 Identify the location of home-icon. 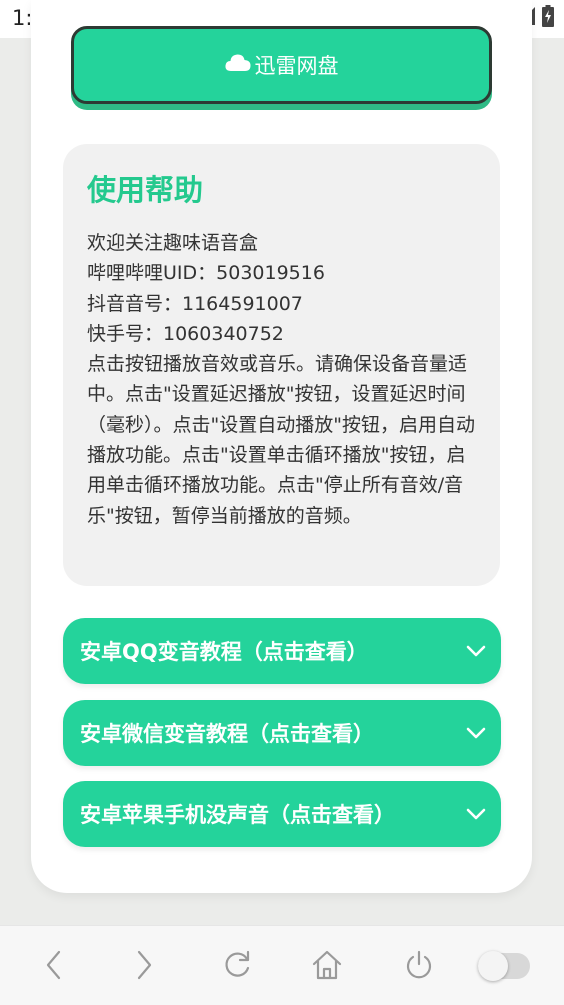
(327, 967).